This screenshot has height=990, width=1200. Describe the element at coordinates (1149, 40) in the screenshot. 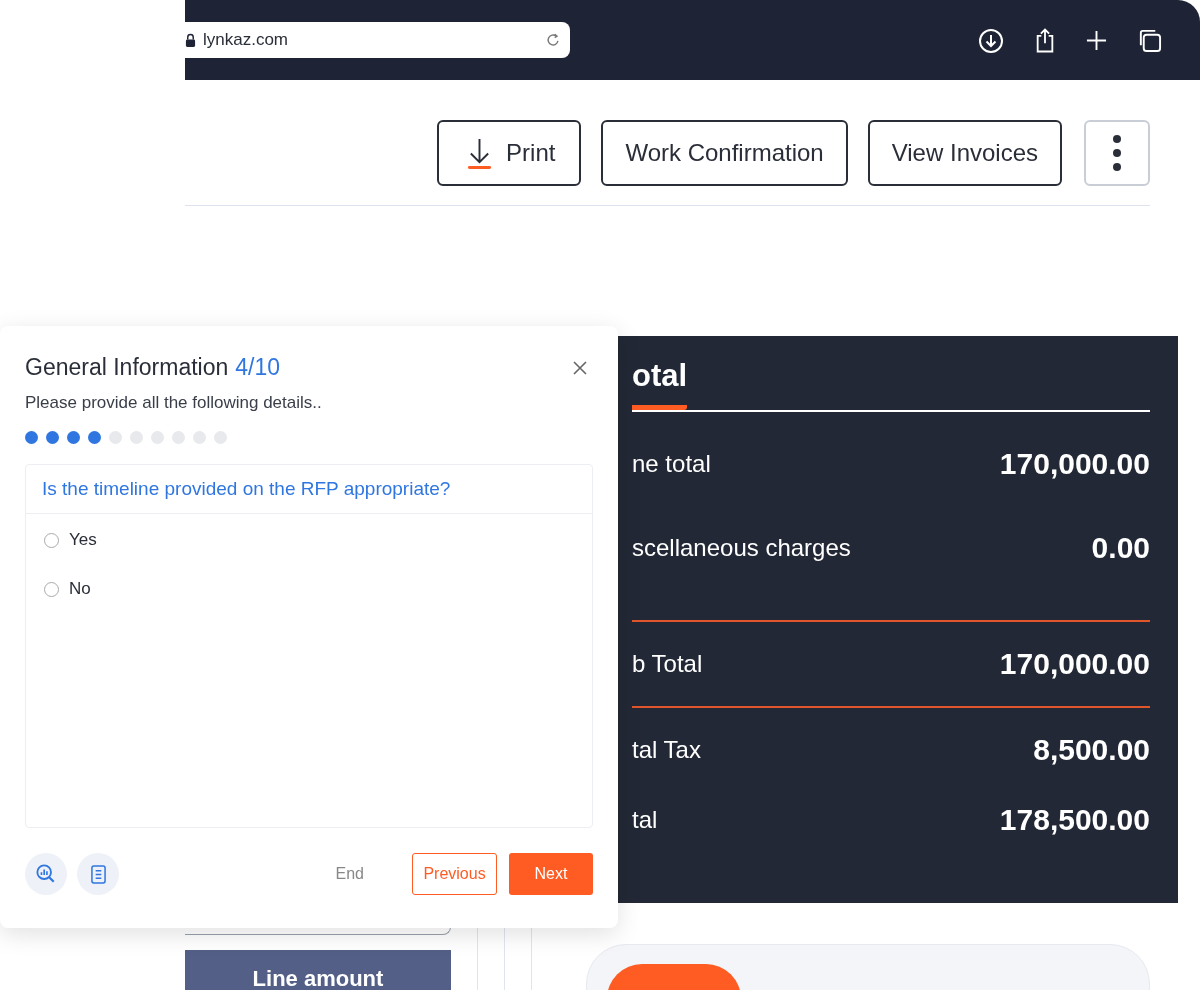

I see `tabs-icon` at that location.